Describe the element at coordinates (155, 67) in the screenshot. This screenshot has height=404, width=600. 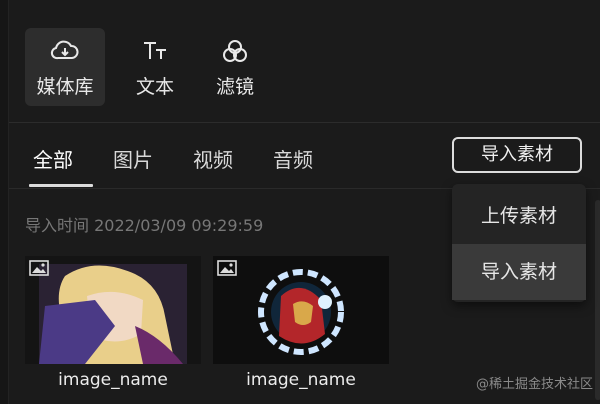
I see `tool-text: 文本` at that location.